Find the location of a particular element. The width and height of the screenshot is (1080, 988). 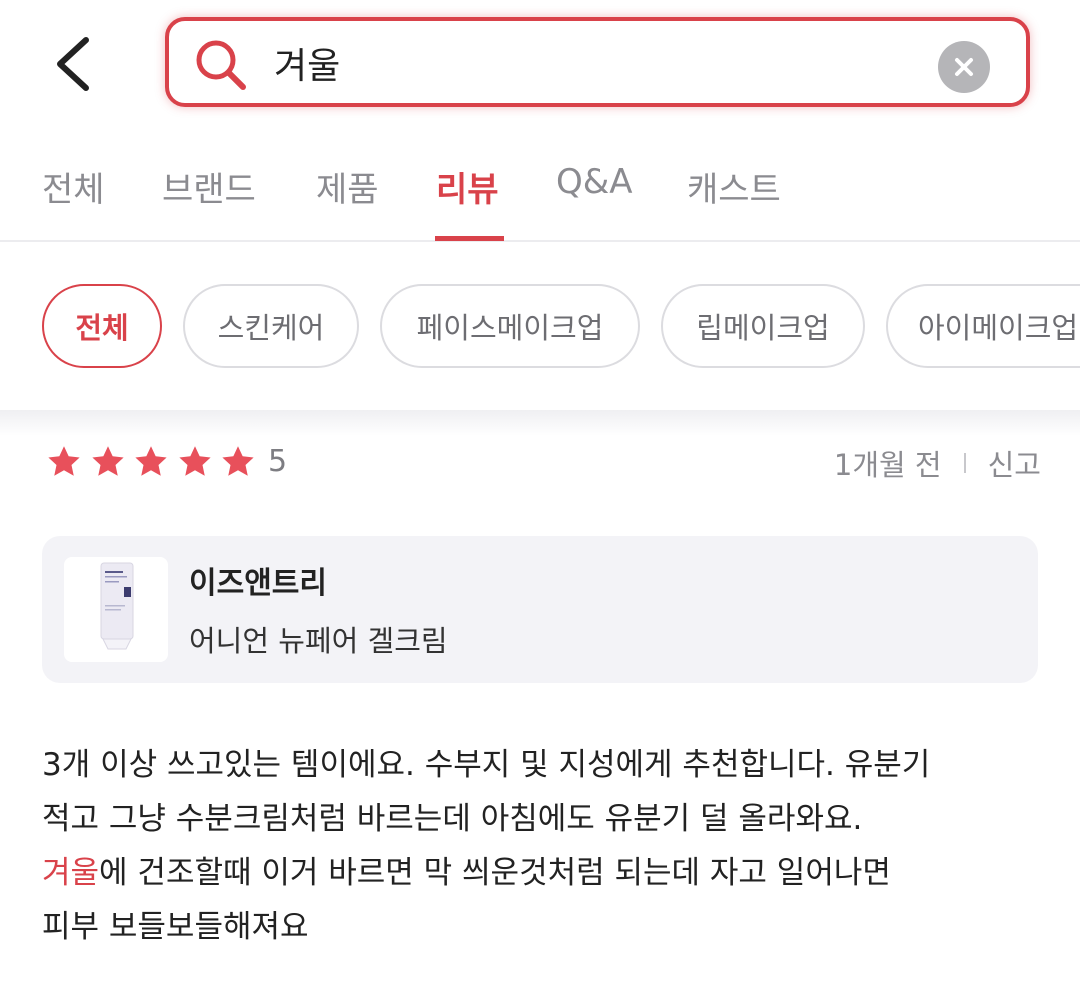

chip-skincare: 스킨케어 is located at coordinates (271, 326).